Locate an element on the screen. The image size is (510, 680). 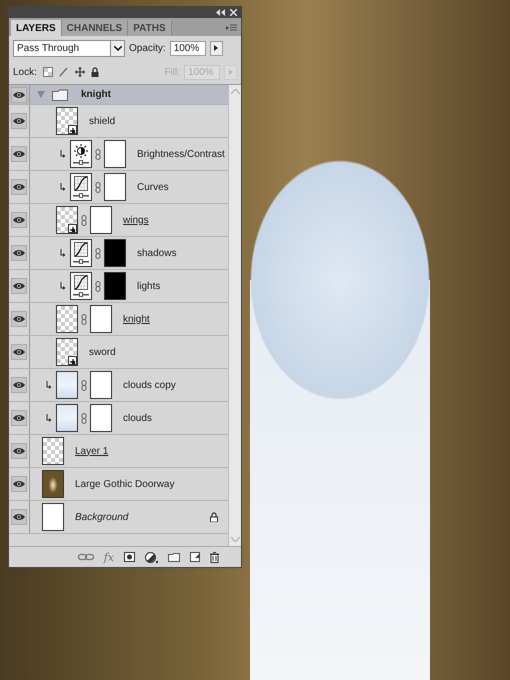
layer-row: clouds is located at coordinates (118, 418).